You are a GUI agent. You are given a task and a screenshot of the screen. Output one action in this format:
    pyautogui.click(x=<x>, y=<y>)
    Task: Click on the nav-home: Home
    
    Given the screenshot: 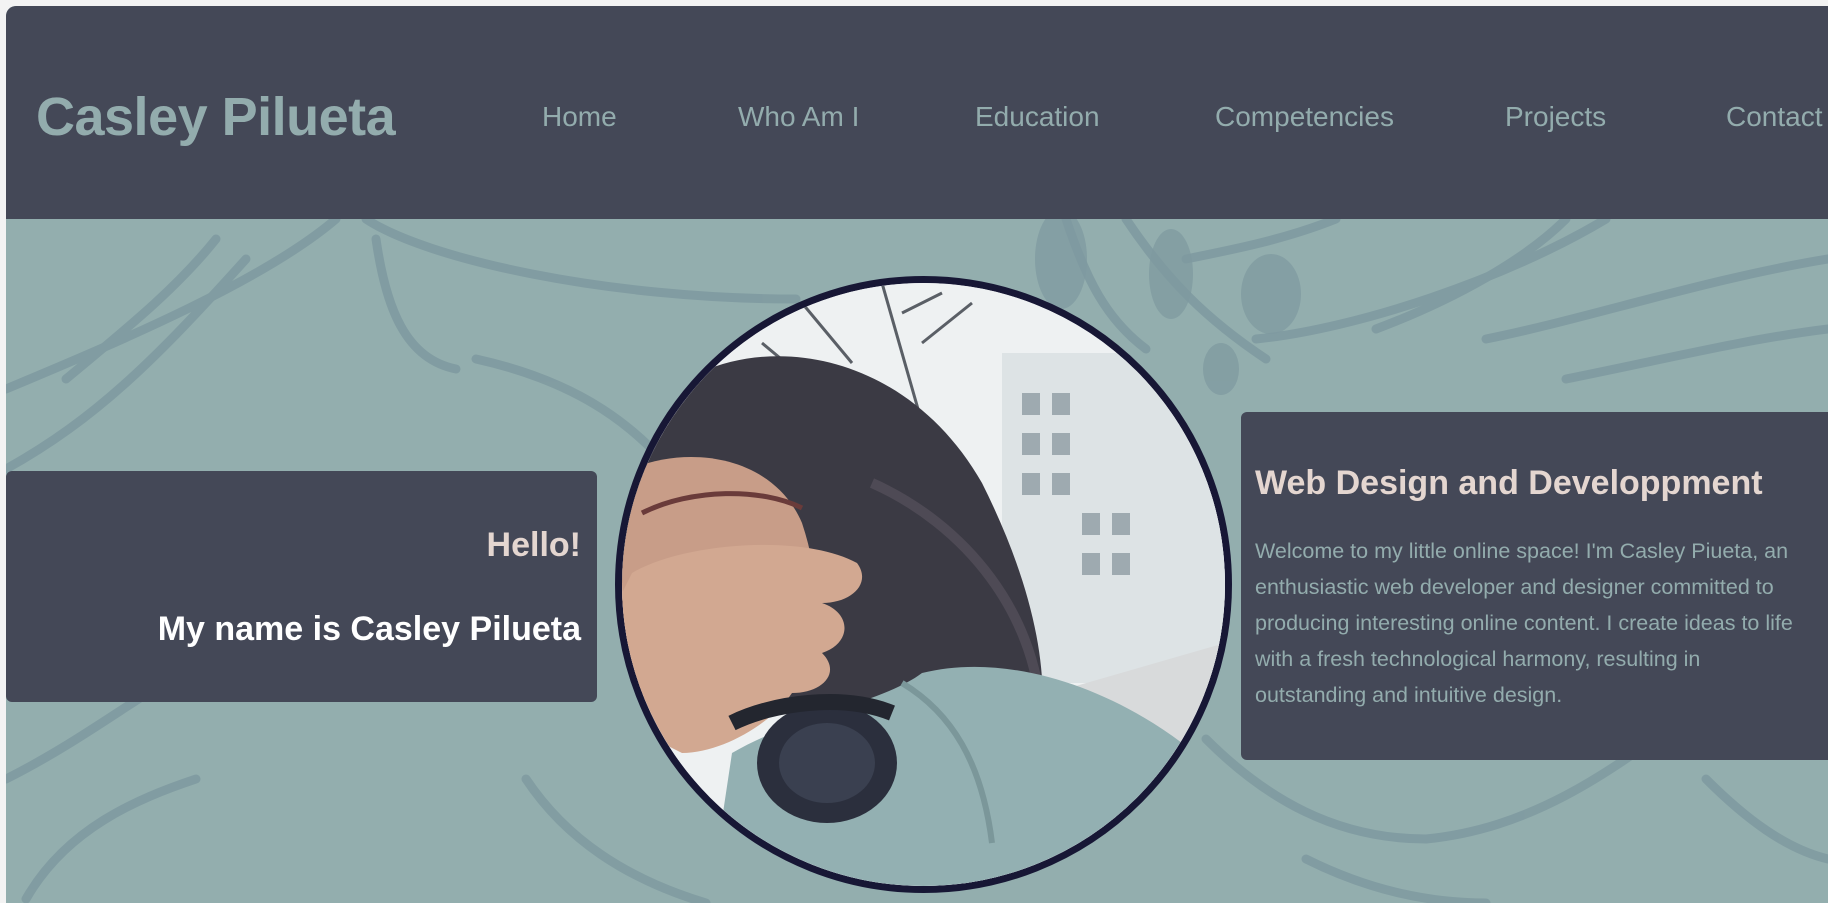 What is the action you would take?
    pyautogui.click(x=579, y=117)
    